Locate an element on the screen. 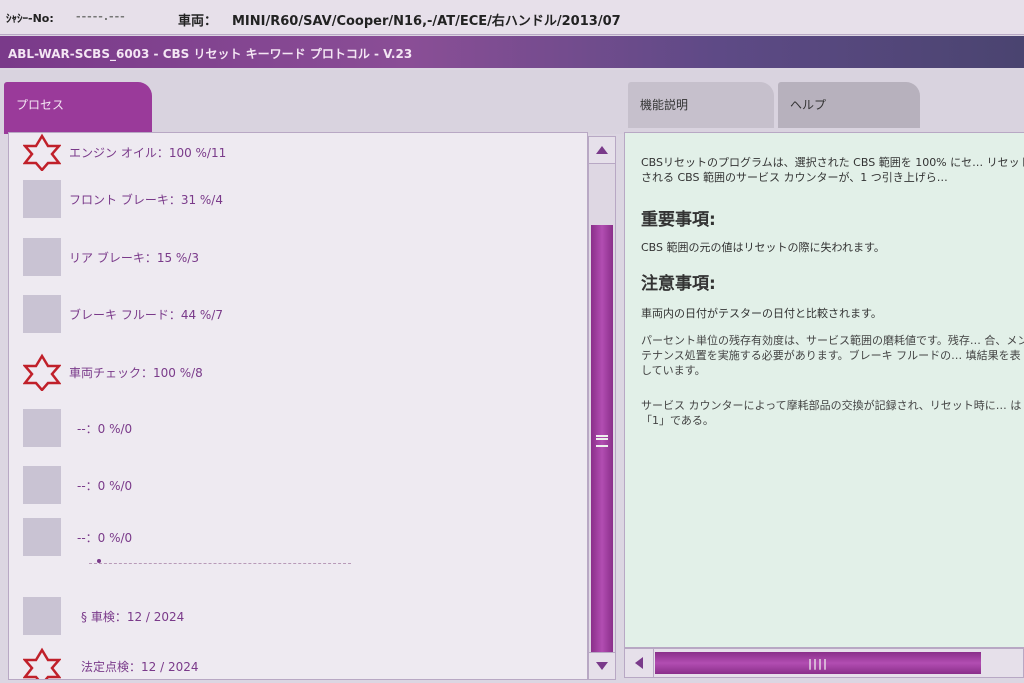  grip-icon is located at coordinates (602, 441).